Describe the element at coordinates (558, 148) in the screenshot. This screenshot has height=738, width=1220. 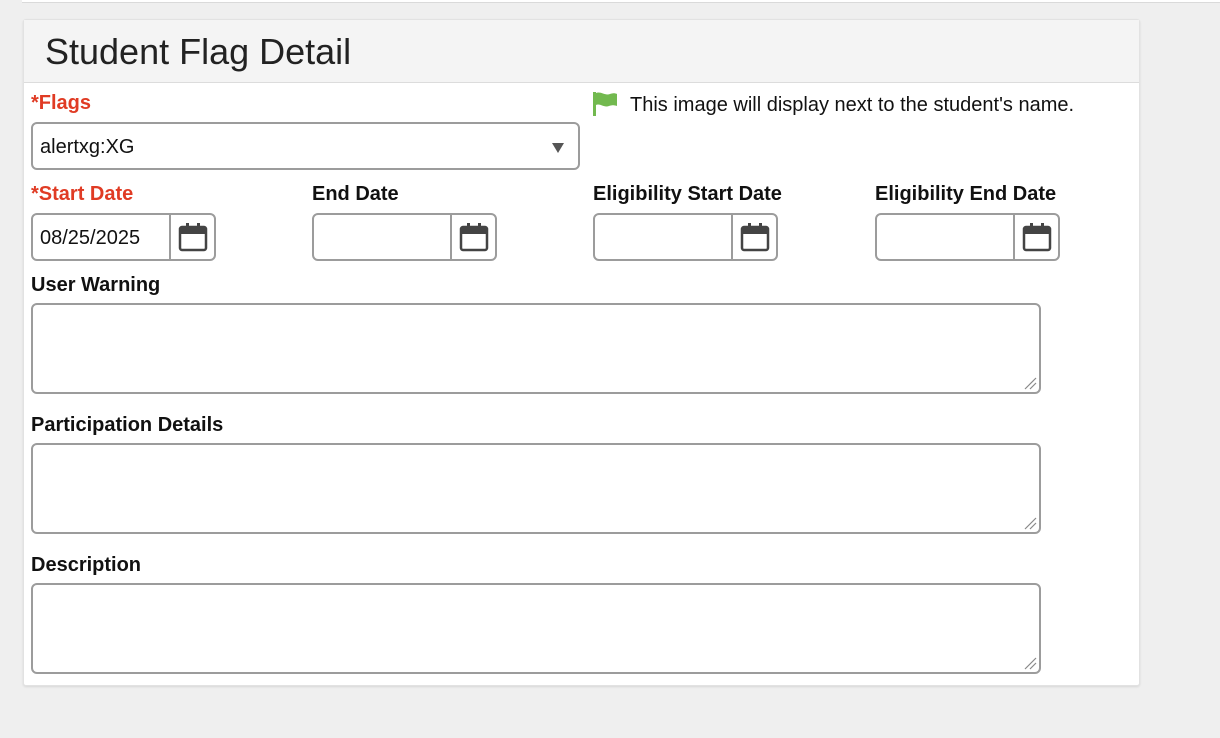
I see `dropdown-arrow-icon` at that location.